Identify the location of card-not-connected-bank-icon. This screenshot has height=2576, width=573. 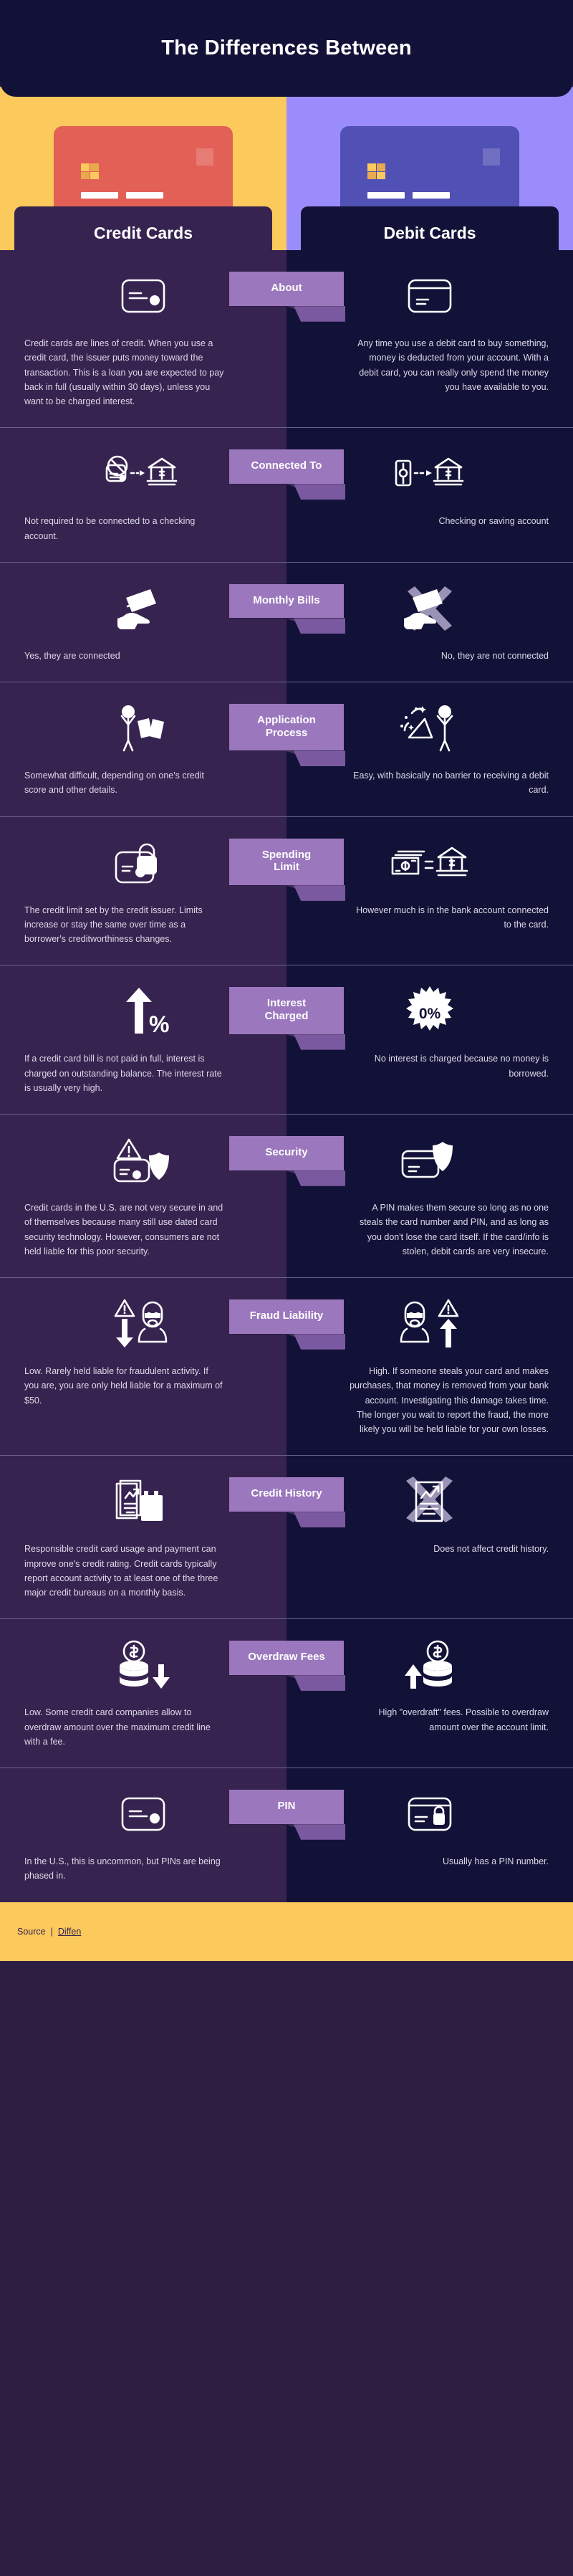
(143, 474).